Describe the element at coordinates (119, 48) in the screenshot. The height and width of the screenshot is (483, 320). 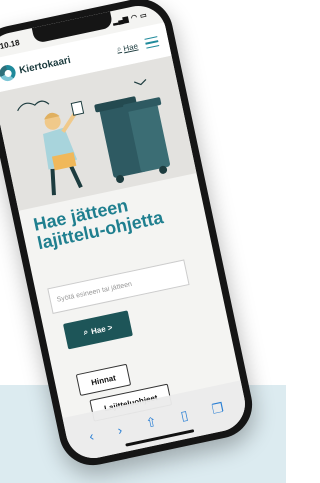
I see `search-icon: ⌕` at that location.